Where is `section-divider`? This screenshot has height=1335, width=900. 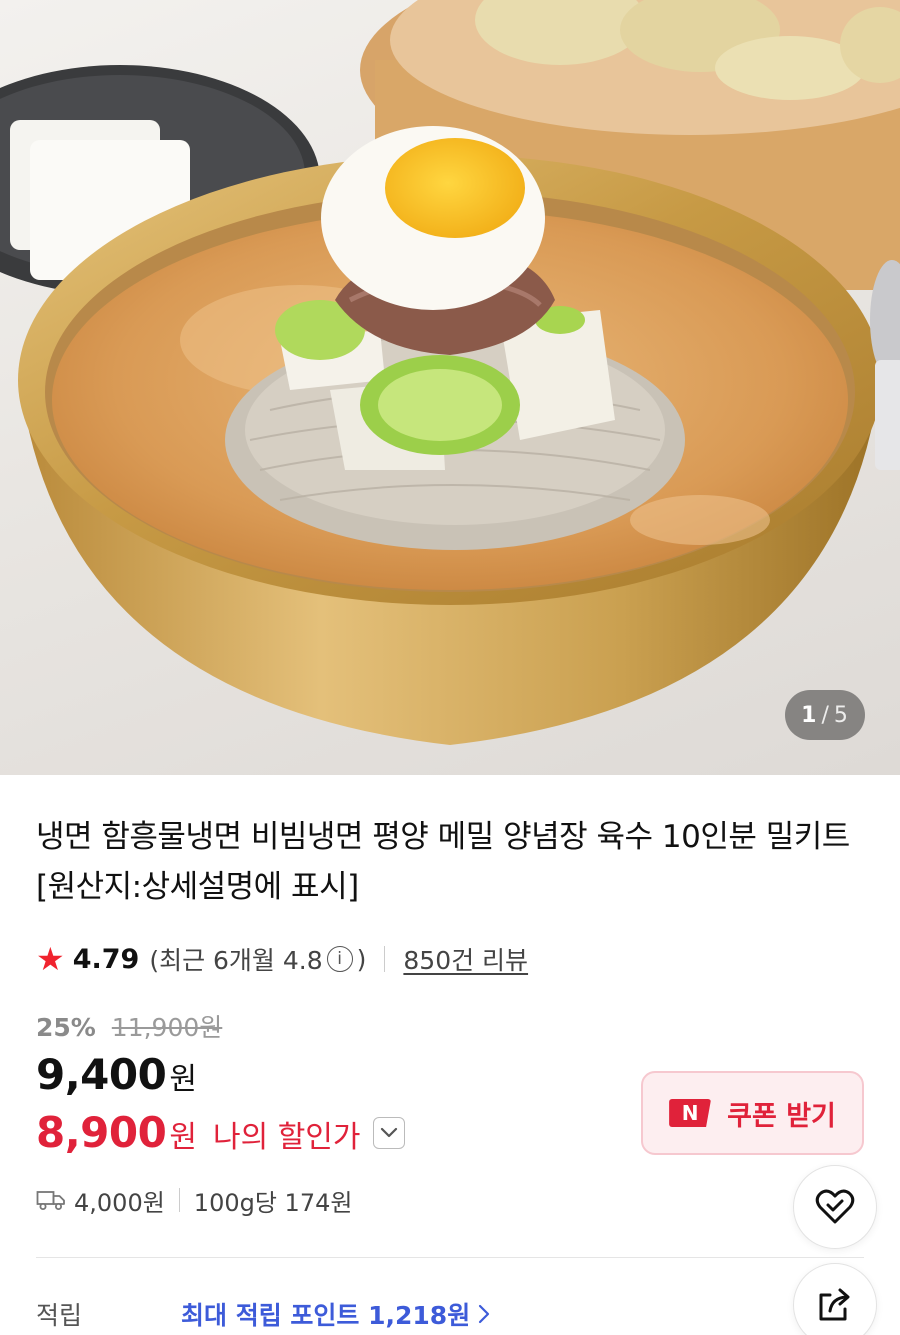
section-divider is located at coordinates (450, 1257).